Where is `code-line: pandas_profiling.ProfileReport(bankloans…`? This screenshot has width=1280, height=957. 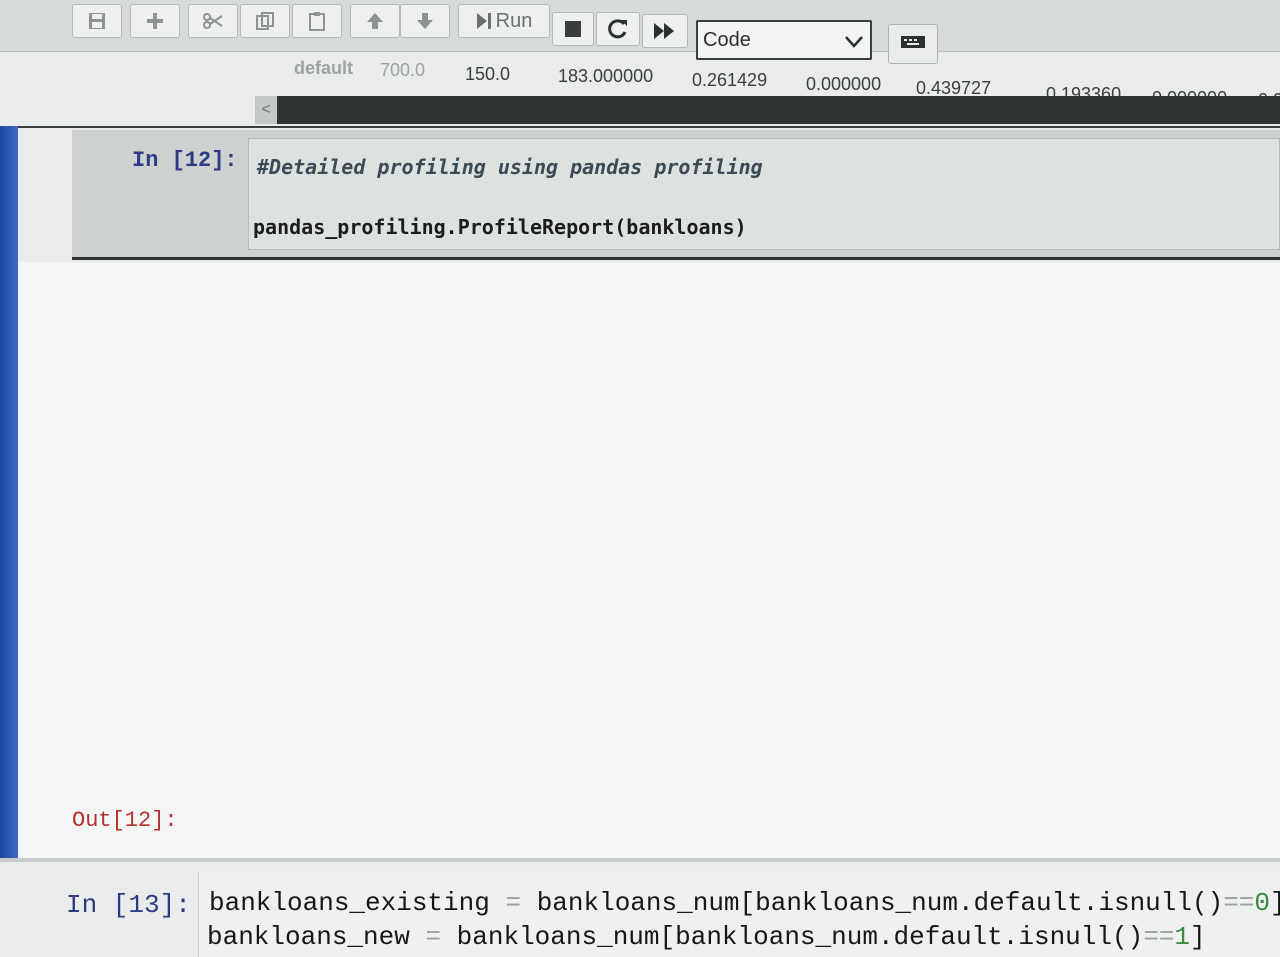 code-line: pandas_profiling.ProfileReport(bankloans… is located at coordinates (500, 227).